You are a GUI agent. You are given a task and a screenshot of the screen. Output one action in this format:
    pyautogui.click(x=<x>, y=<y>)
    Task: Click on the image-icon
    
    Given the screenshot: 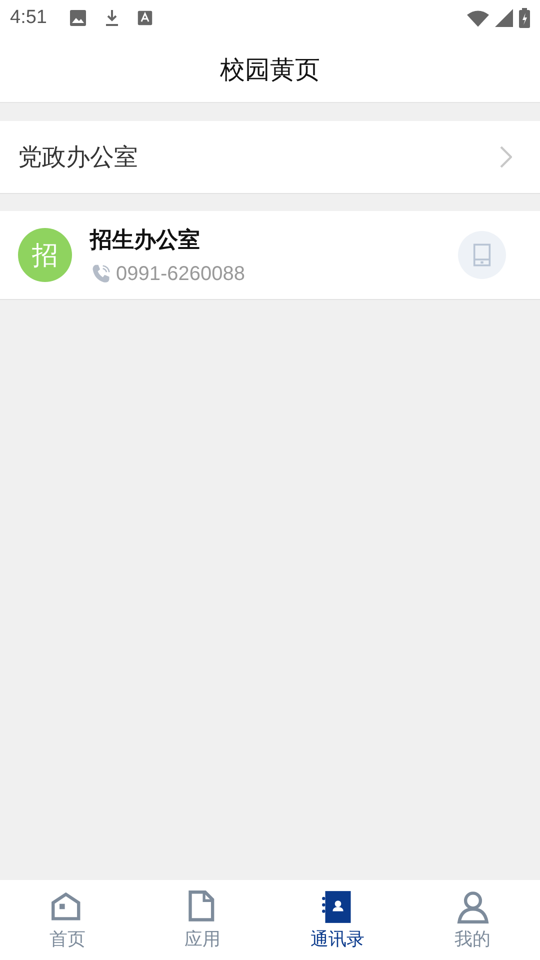 What is the action you would take?
    pyautogui.click(x=77, y=18)
    